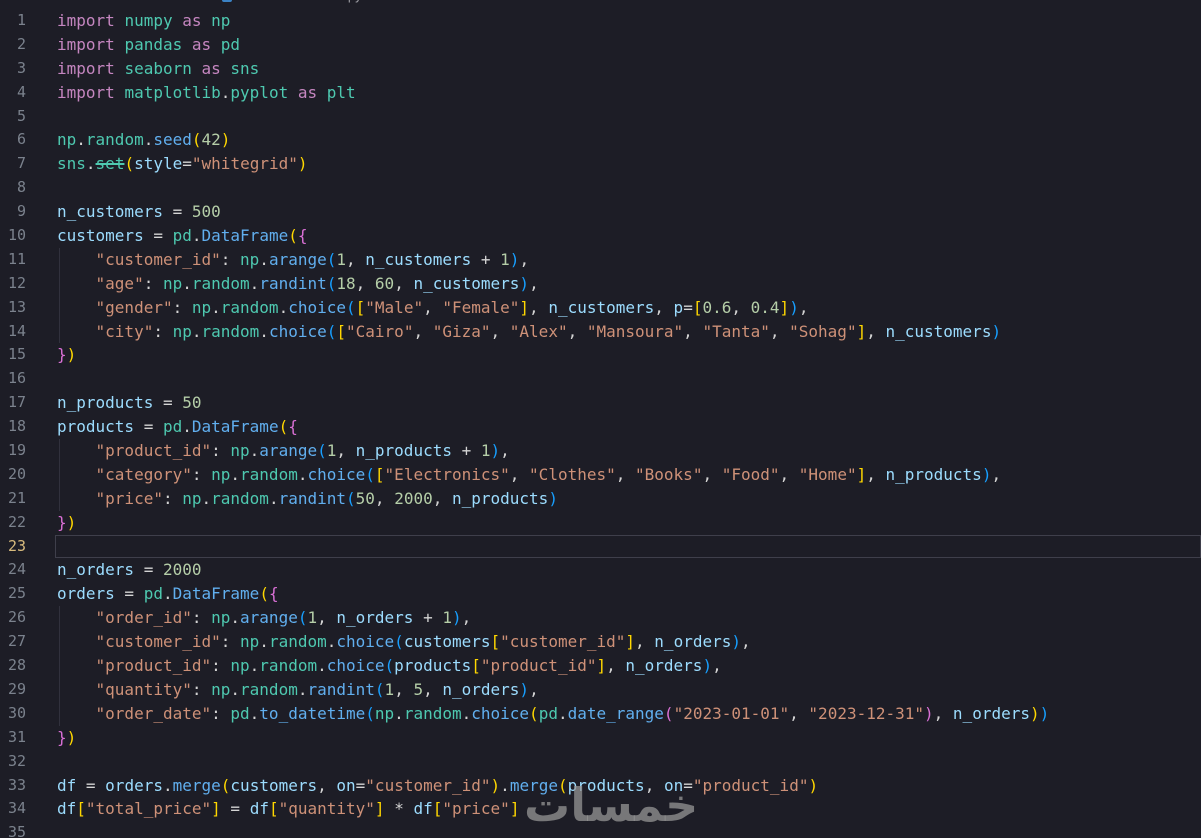 This screenshot has height=838, width=1201. I want to click on line-number: 16, so click(13, 379).